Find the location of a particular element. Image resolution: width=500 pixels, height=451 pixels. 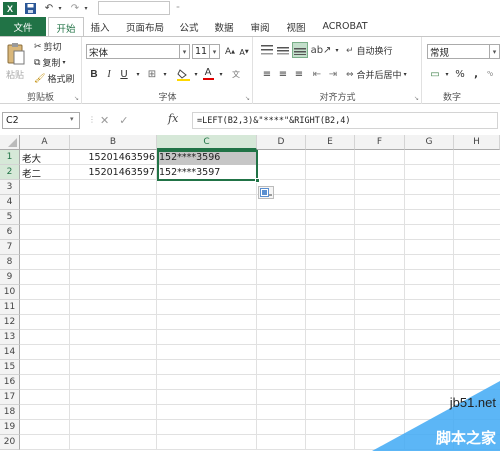

number-format-select: 常规 ▾ is located at coordinates (463, 51).